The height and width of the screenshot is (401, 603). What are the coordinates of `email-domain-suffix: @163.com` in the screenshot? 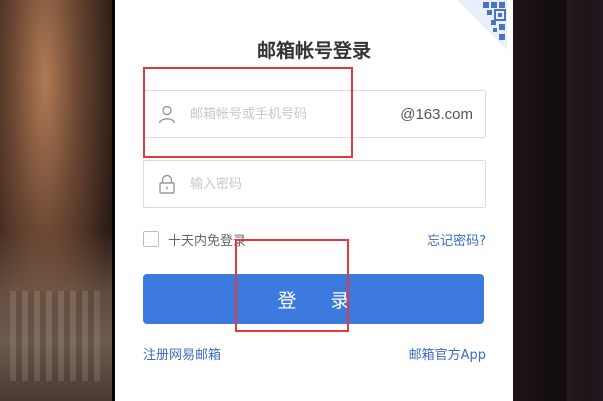 It's located at (436, 114).